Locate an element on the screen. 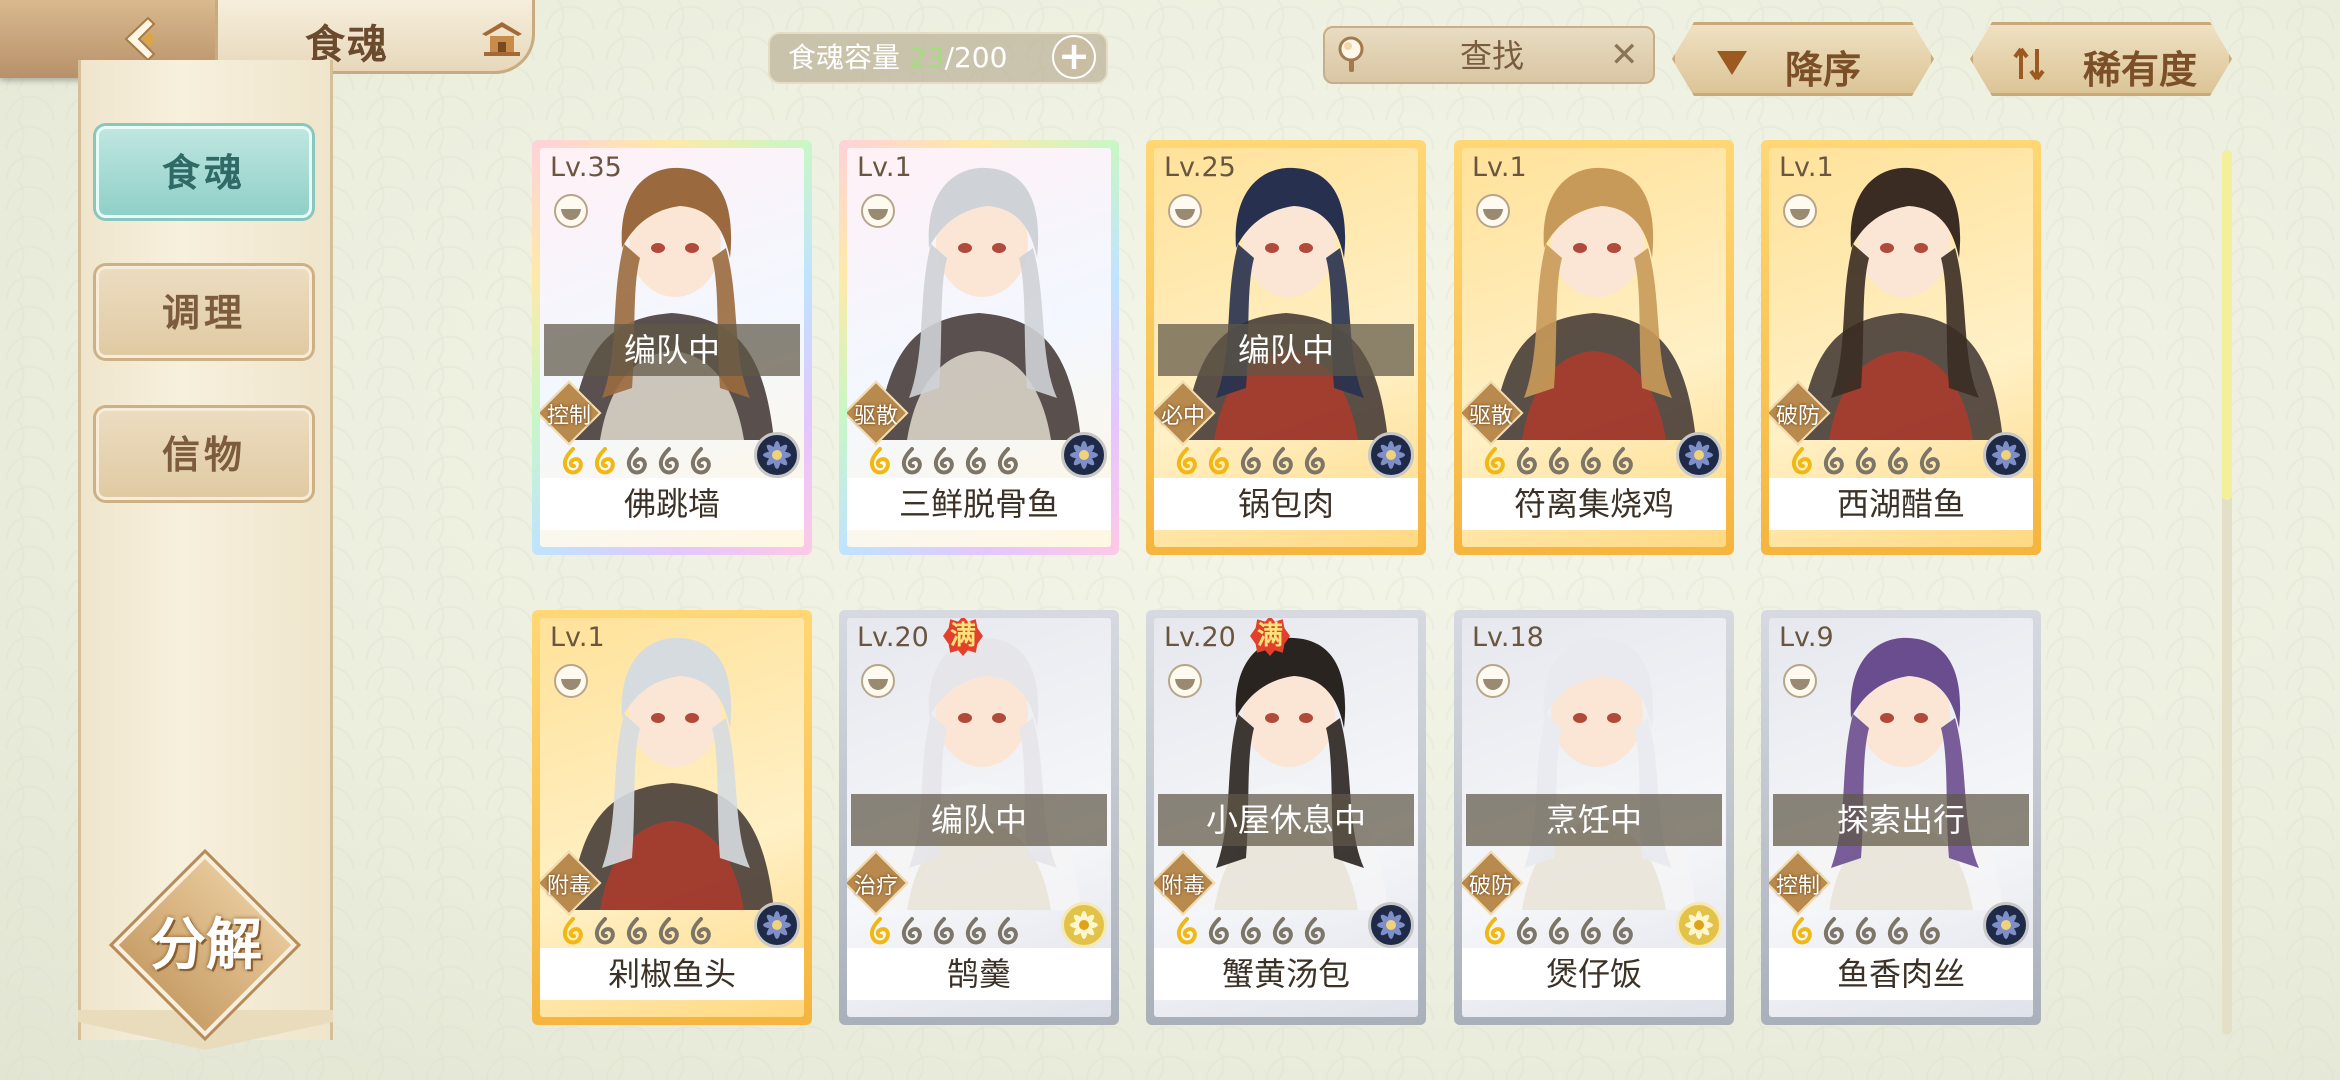 The image size is (2340, 1080). sort-key-button: 稀有度 is located at coordinates (2101, 59).